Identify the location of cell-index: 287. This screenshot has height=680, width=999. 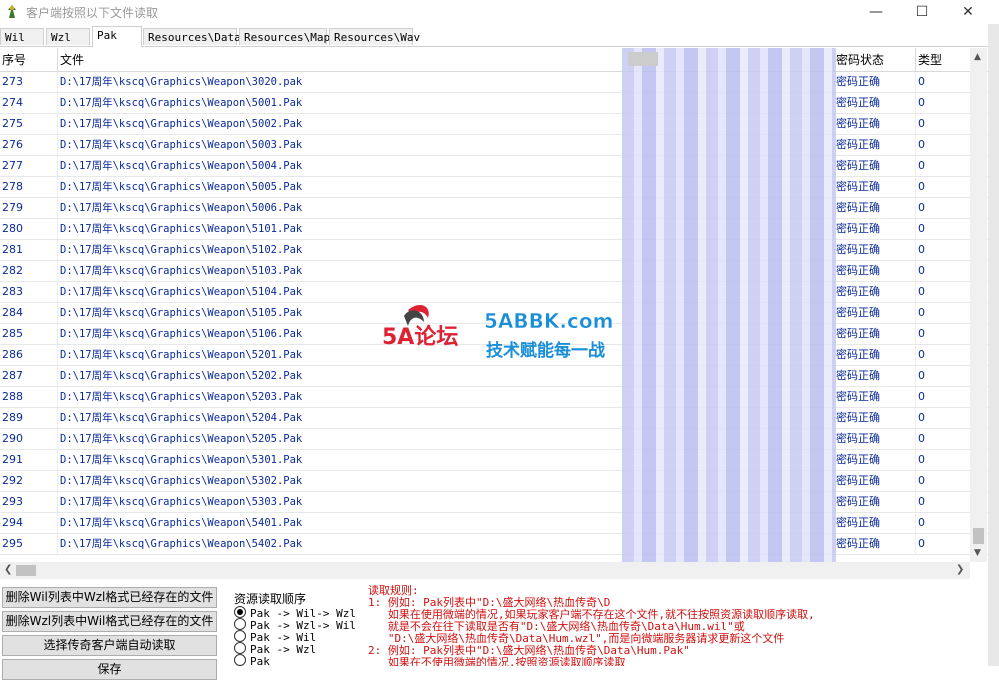
(29, 376).